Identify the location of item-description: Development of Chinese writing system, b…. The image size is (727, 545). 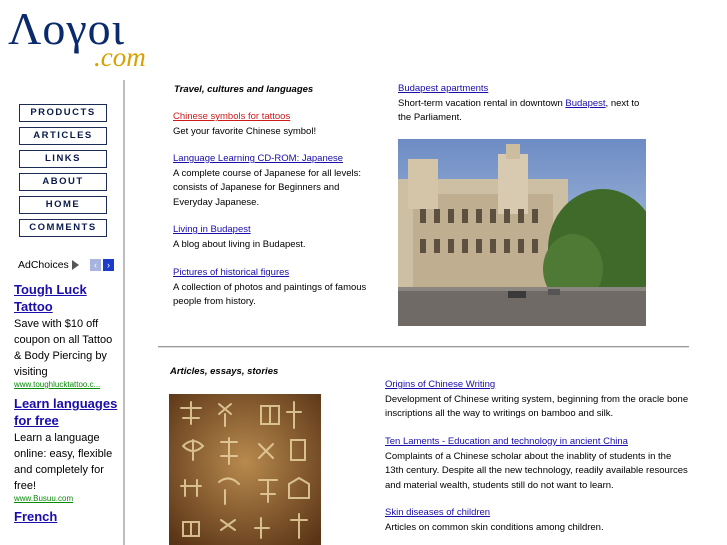
(537, 406).